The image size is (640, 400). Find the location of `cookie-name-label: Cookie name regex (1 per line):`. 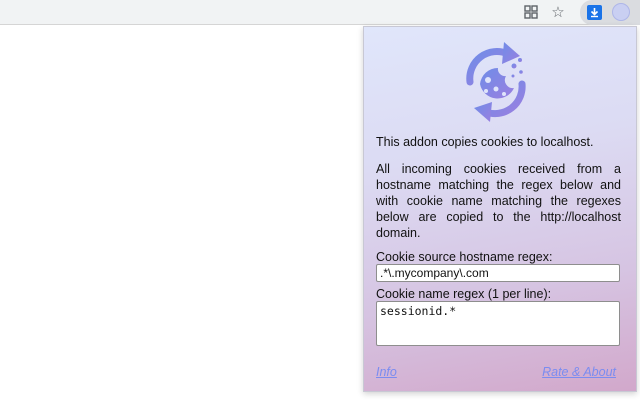

cookie-name-label: Cookie name regex (1 per line): is located at coordinates (464, 294).